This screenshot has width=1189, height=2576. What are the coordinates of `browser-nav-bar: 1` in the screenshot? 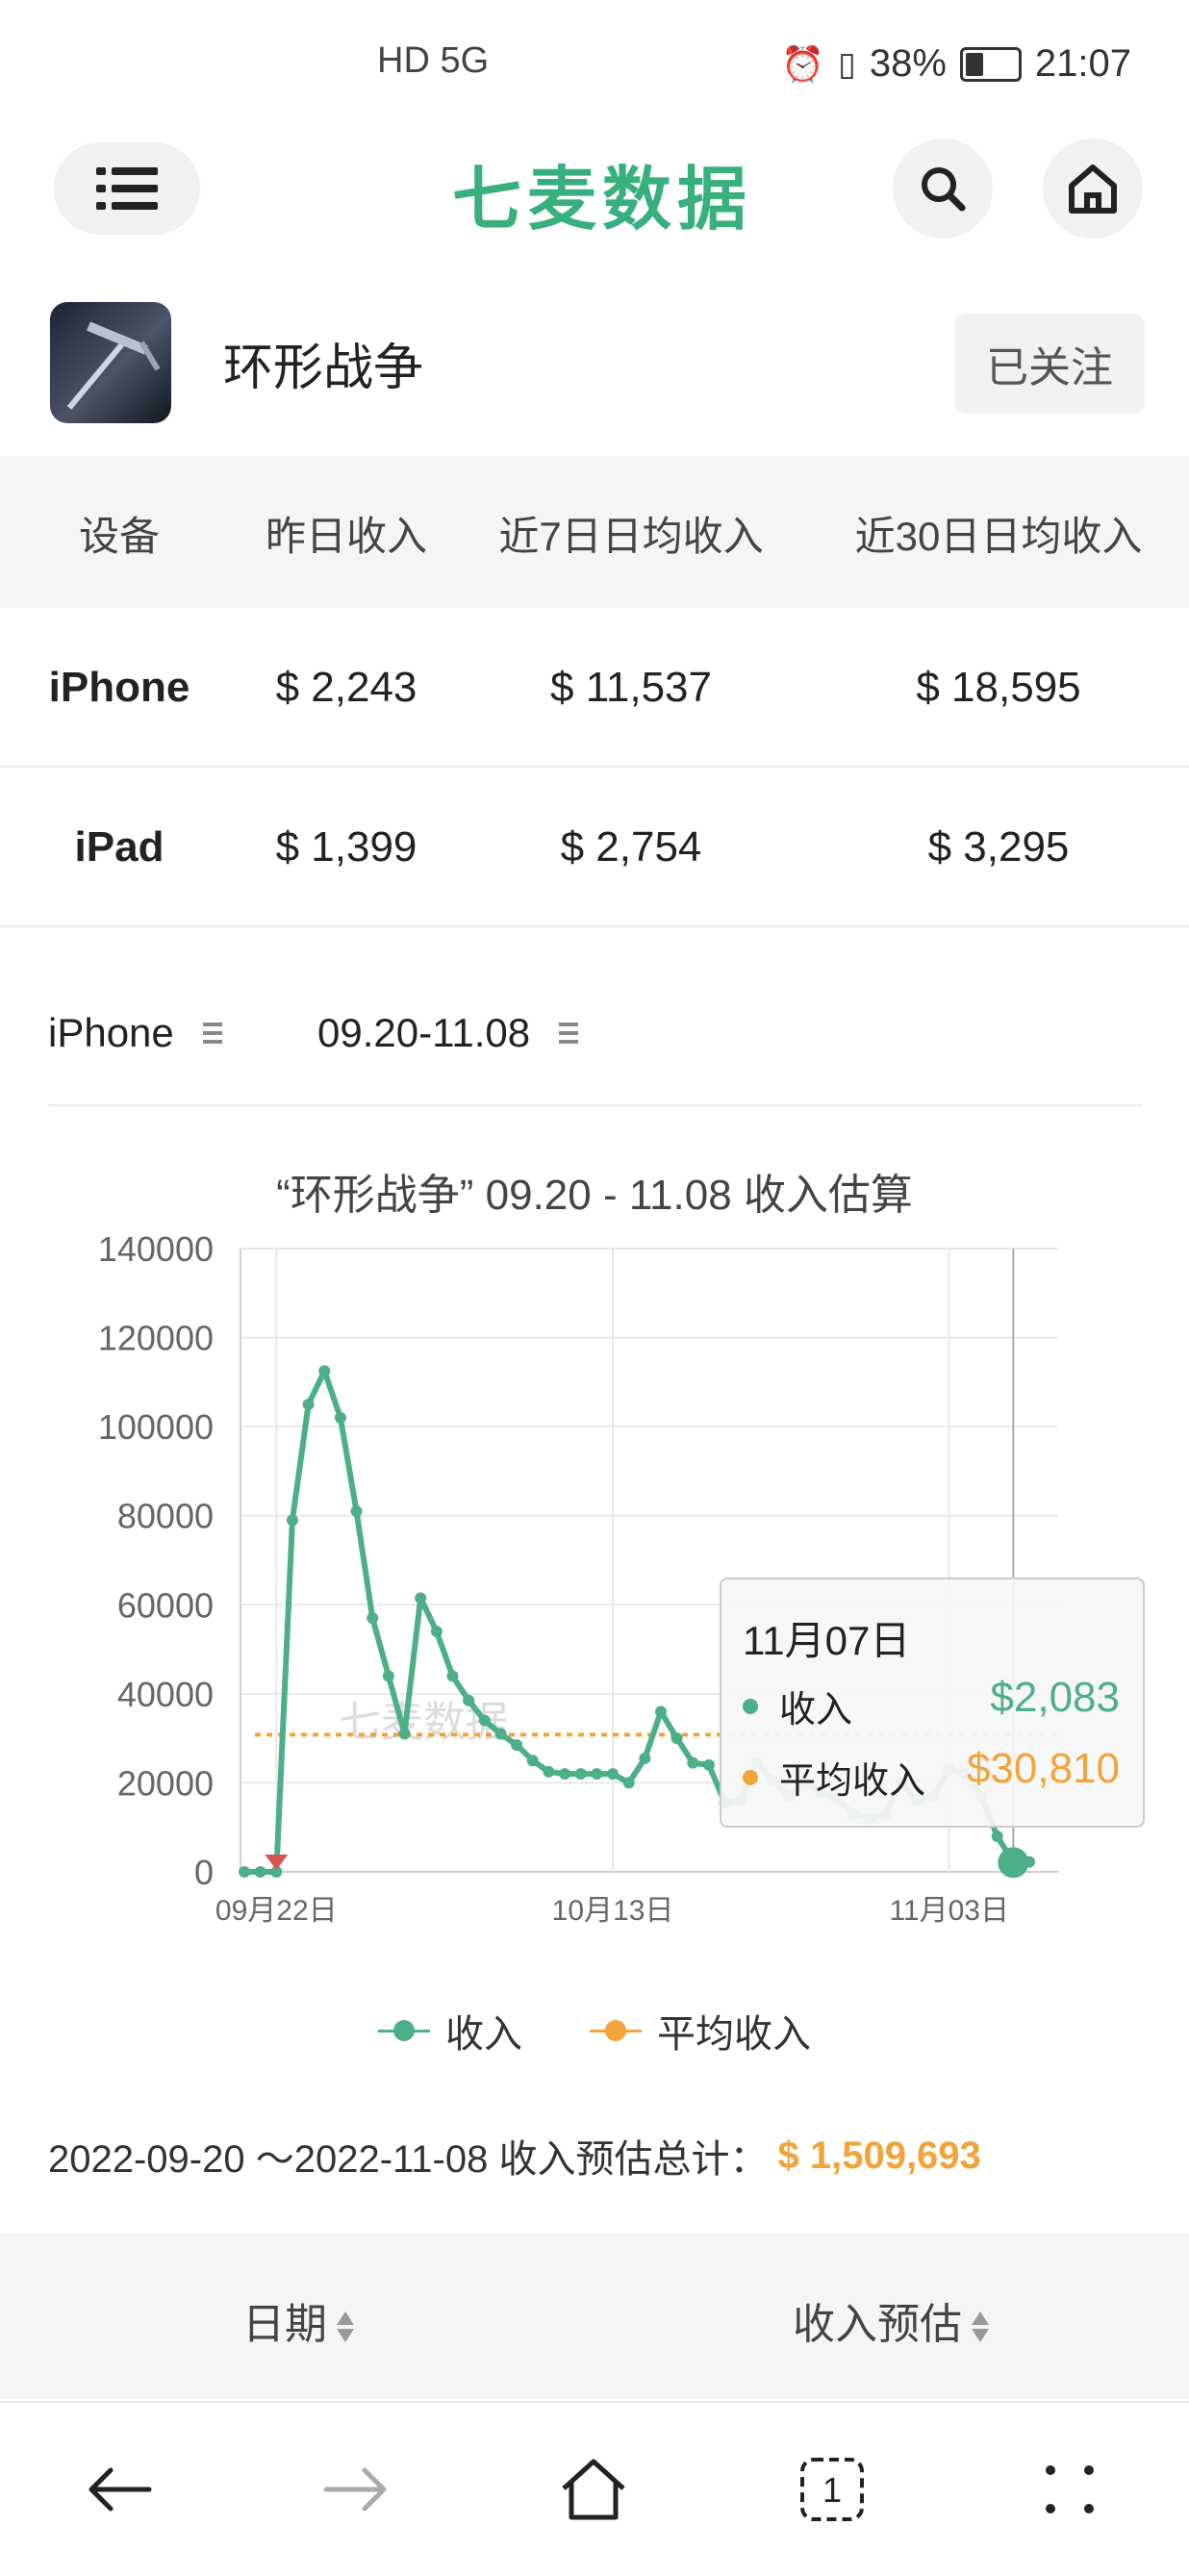 It's located at (594, 2488).